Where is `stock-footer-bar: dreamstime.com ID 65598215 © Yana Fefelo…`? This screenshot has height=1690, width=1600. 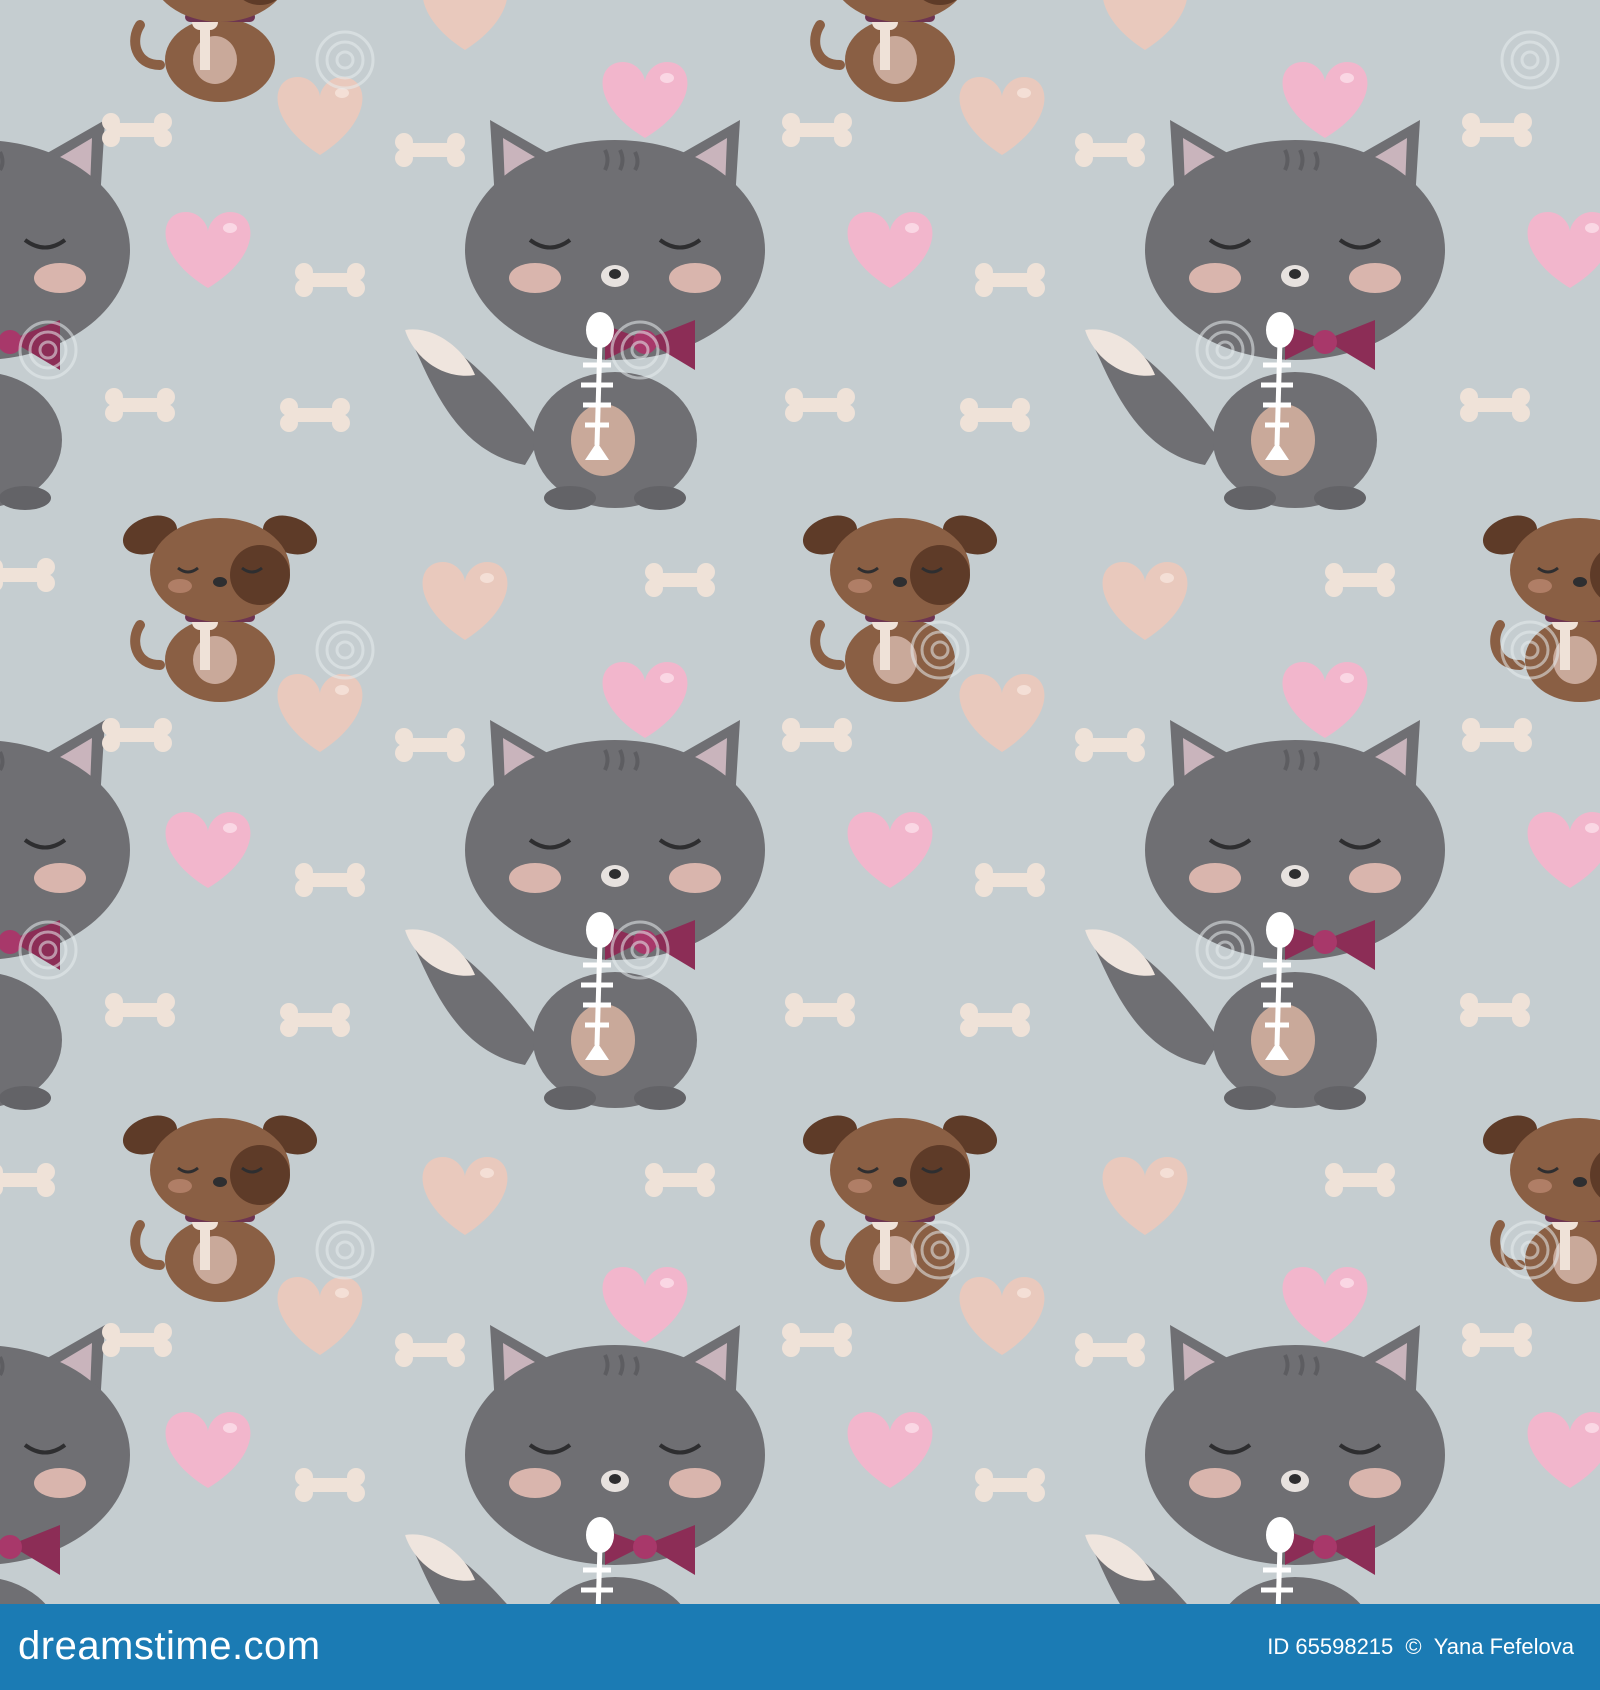
stock-footer-bar: dreamstime.com ID 65598215 © Yana Fefelo… is located at coordinates (800, 1647).